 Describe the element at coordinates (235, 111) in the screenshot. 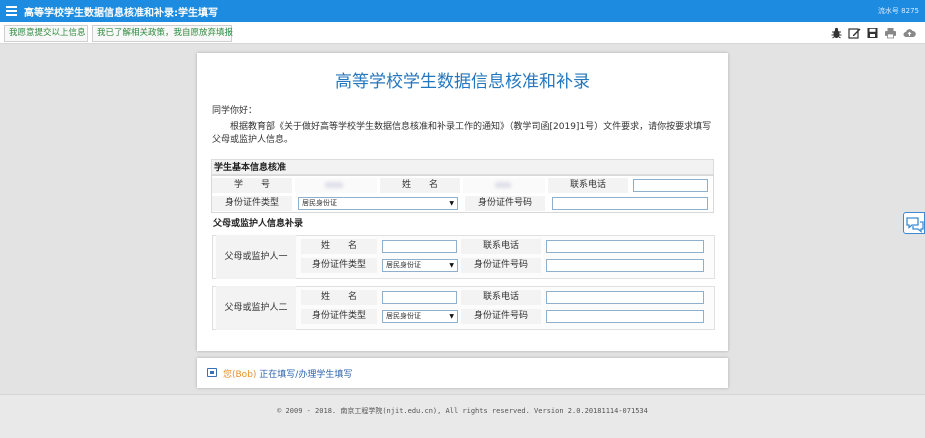

I see `greeting: 同学你好：` at that location.